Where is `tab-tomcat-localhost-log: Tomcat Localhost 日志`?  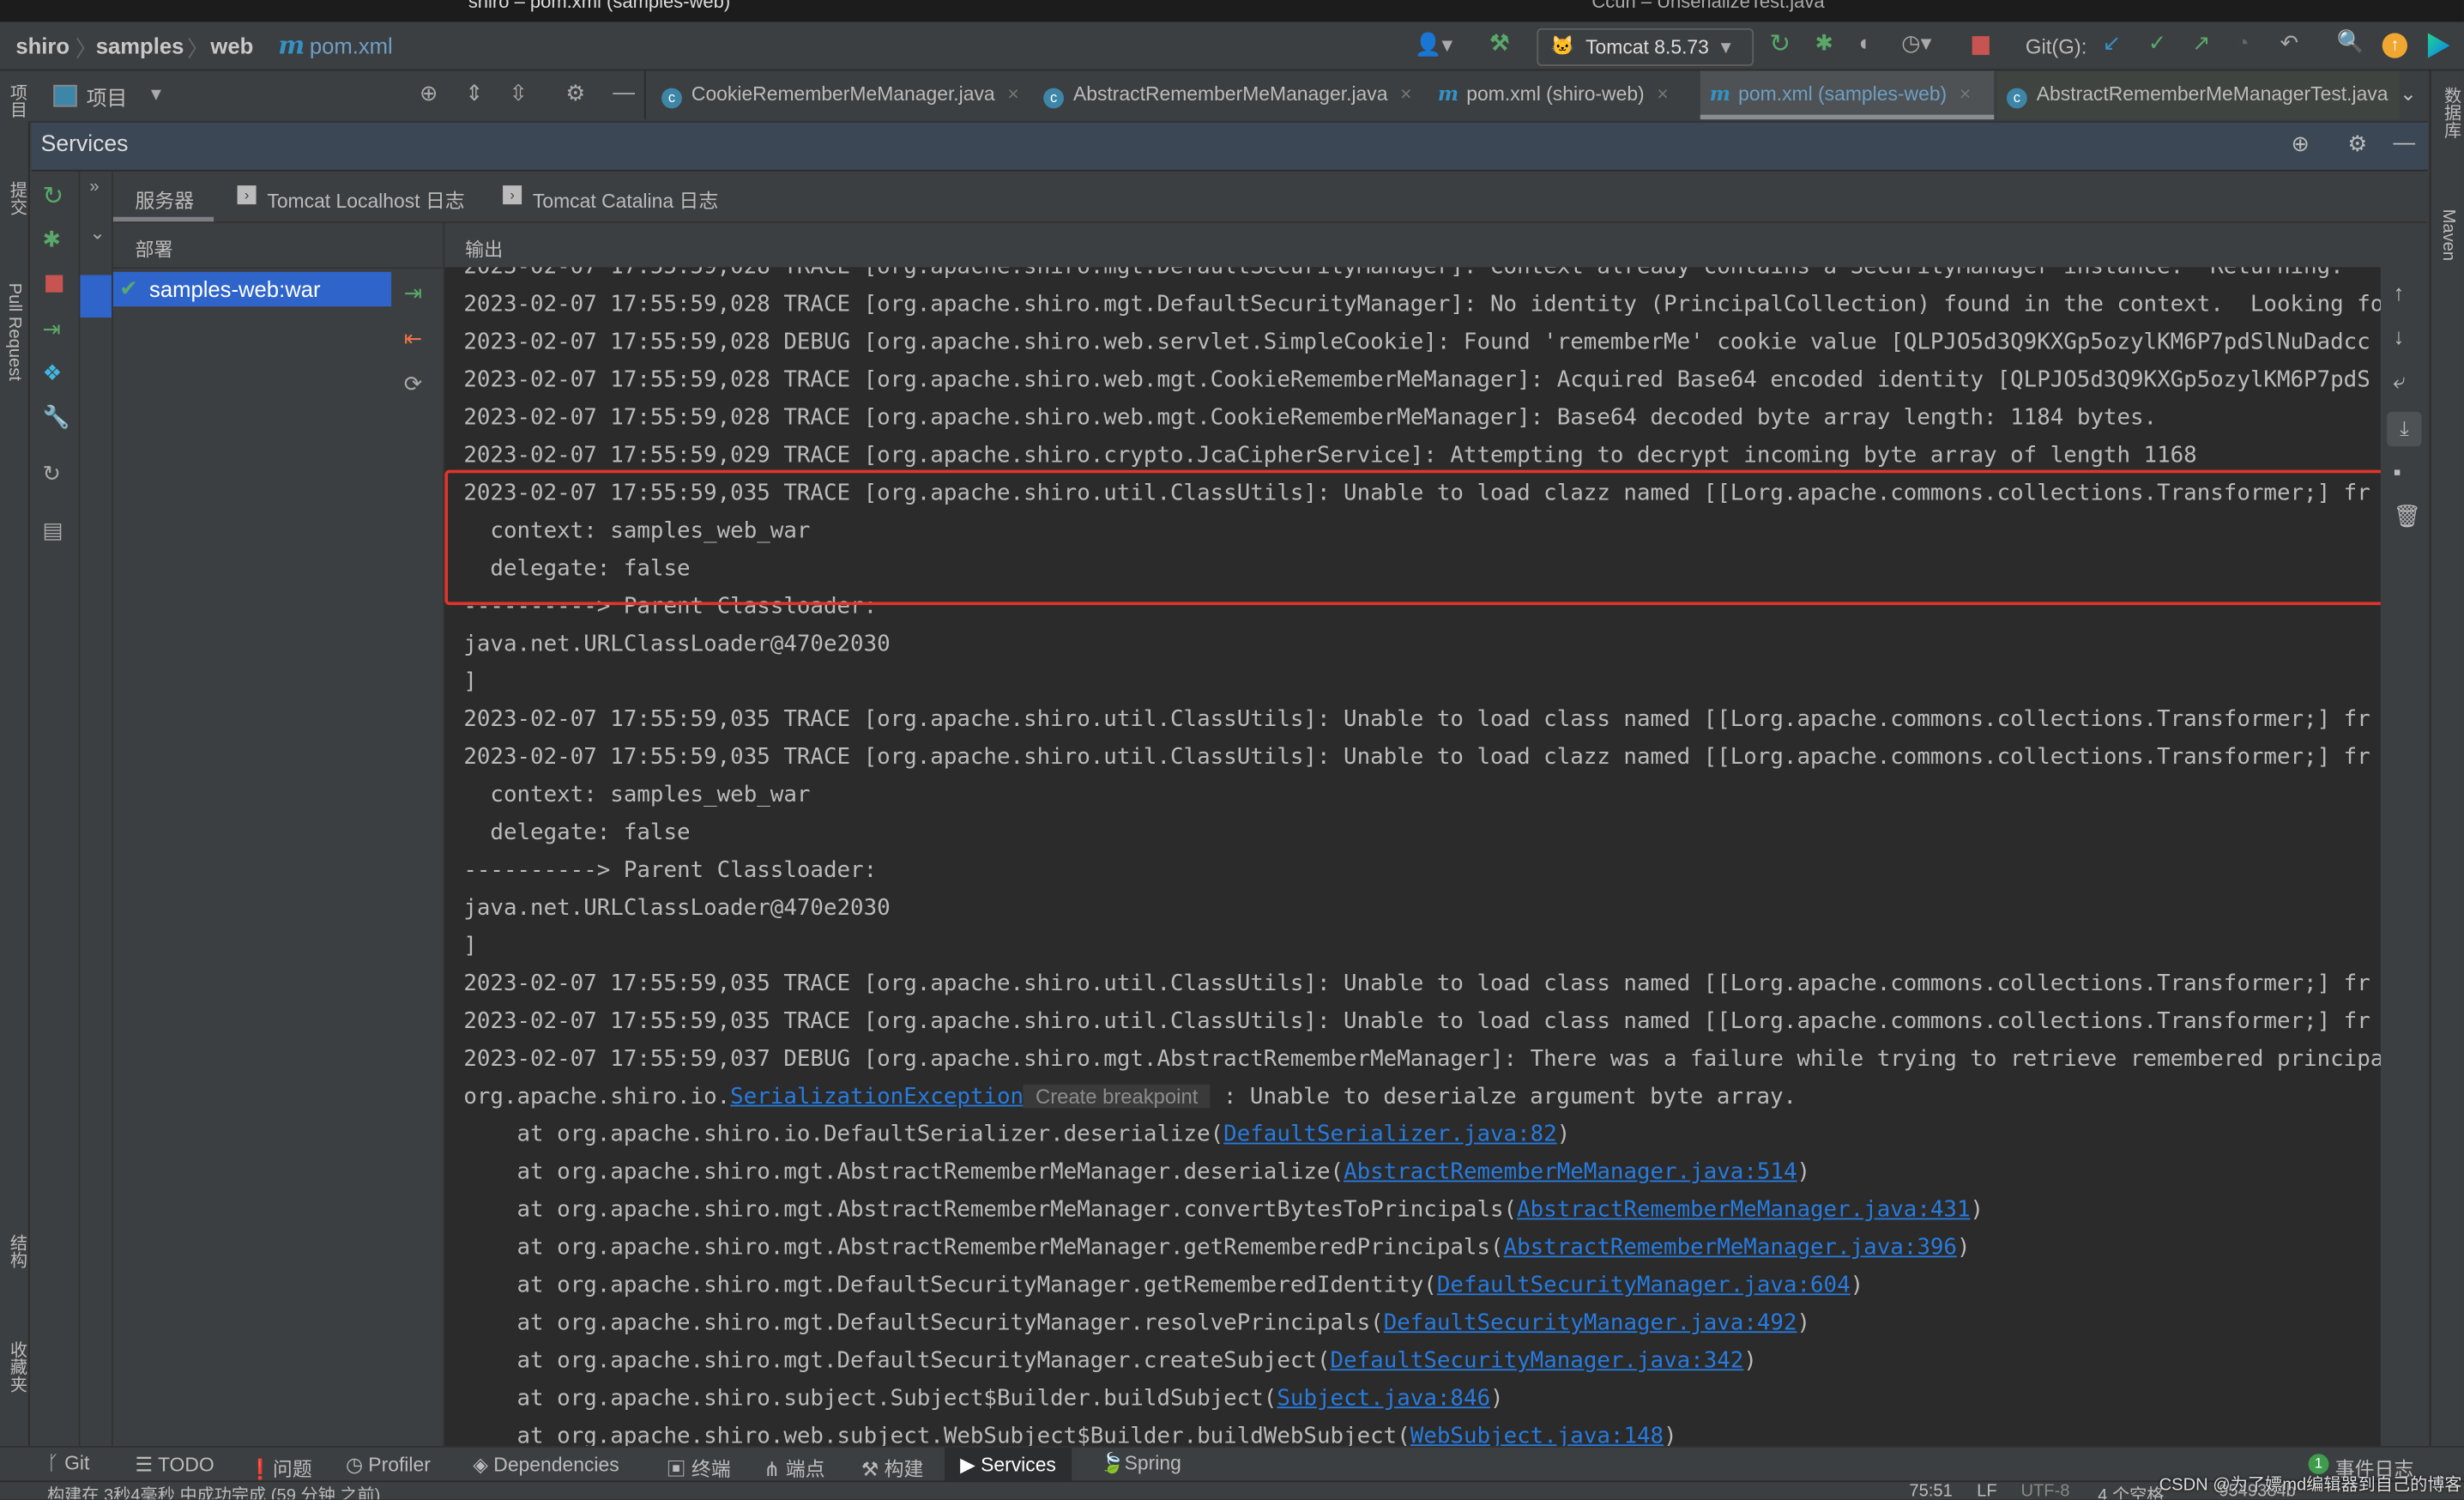
tab-tomcat-localhost-log: Tomcat Localhost 日志 is located at coordinates (365, 199).